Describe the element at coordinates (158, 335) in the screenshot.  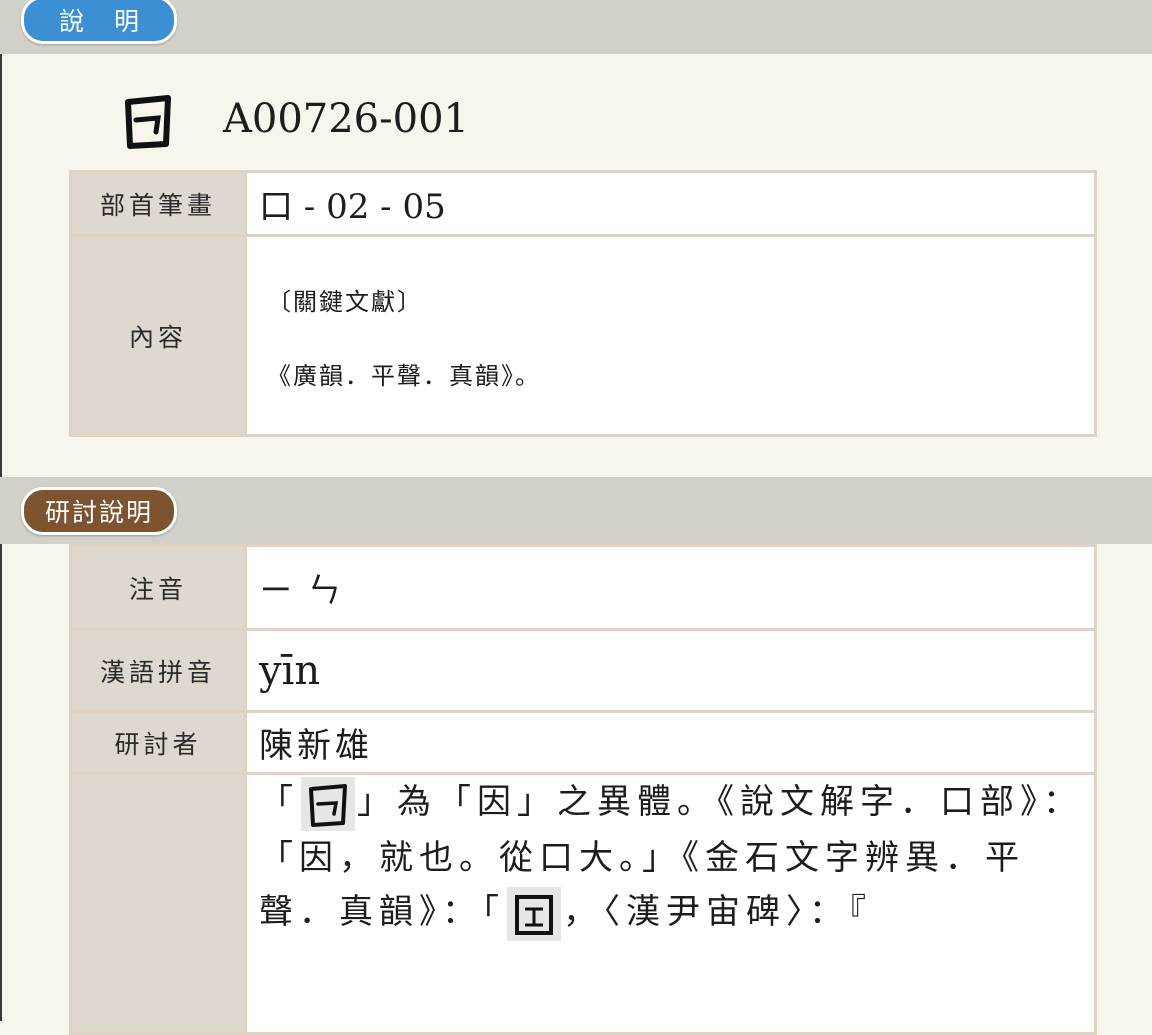
I see `content-label: 內容` at that location.